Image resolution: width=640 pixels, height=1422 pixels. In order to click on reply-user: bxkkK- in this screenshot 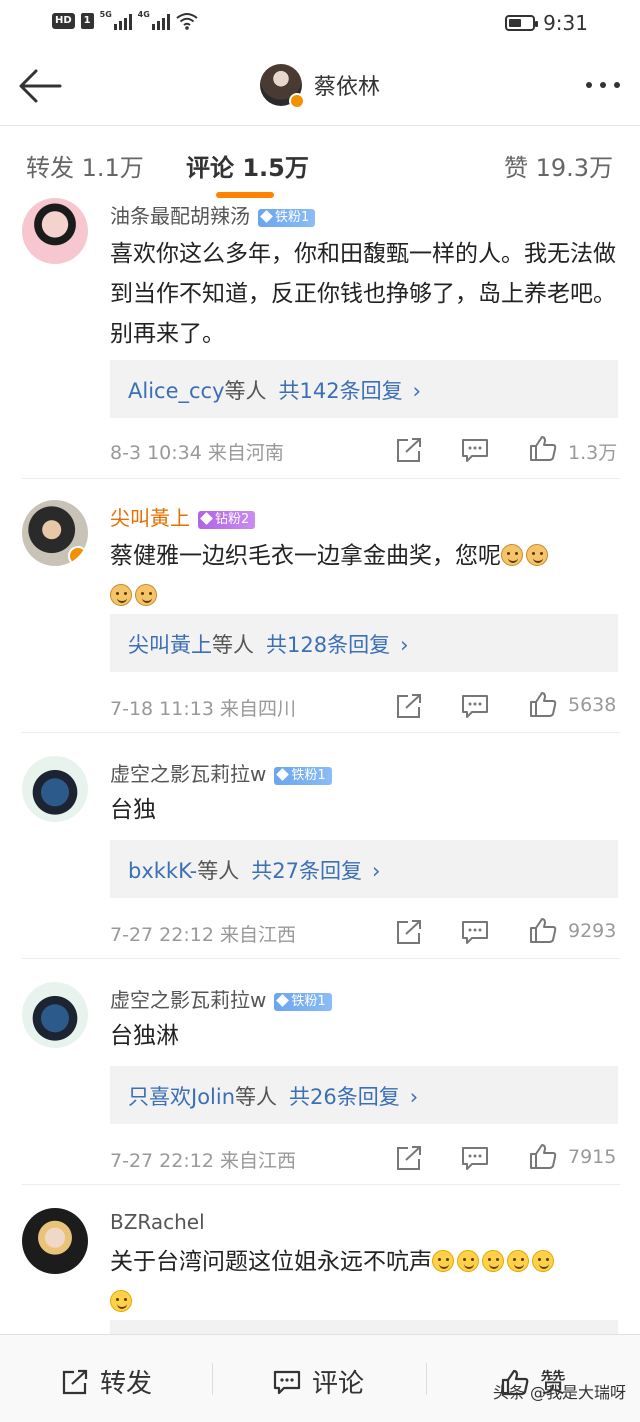, I will do `click(162, 871)`.